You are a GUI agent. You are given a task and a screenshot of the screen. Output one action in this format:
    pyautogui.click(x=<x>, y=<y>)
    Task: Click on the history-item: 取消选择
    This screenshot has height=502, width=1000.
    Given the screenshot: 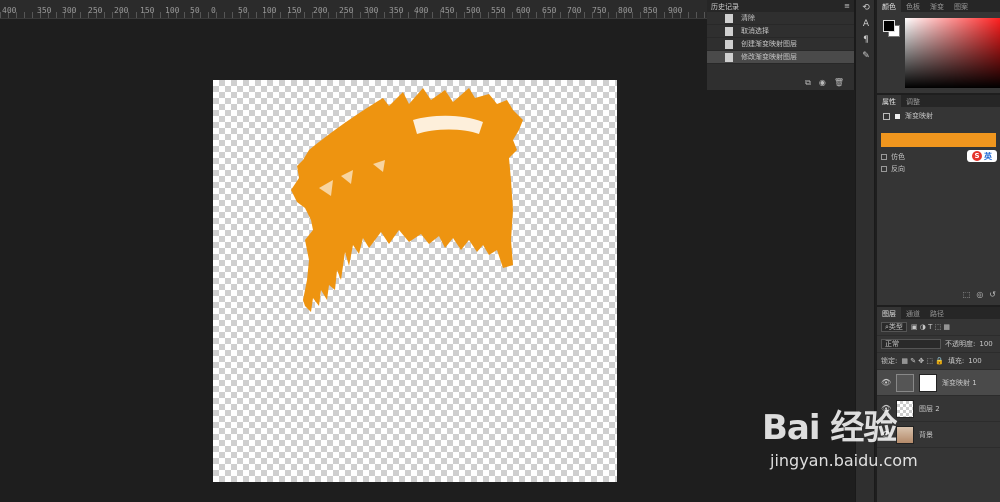 What is the action you would take?
    pyautogui.click(x=780, y=31)
    